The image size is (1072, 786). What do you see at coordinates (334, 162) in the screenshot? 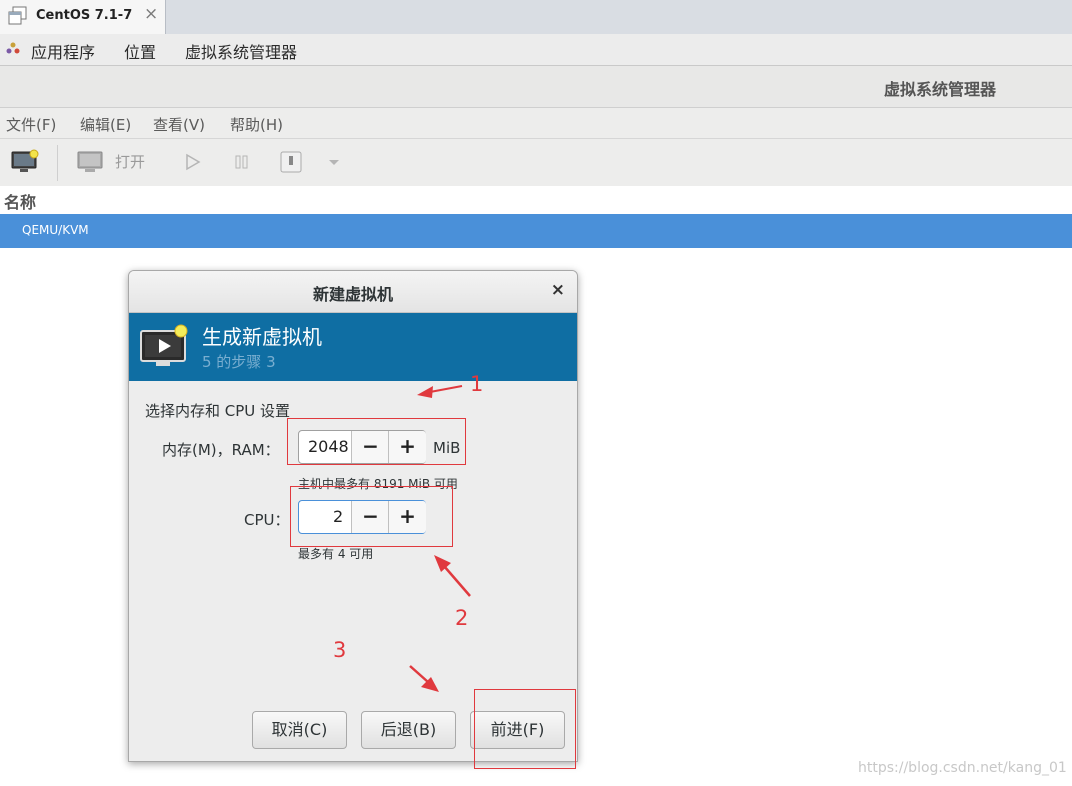
I see `chevron-down-icon` at bounding box center [334, 162].